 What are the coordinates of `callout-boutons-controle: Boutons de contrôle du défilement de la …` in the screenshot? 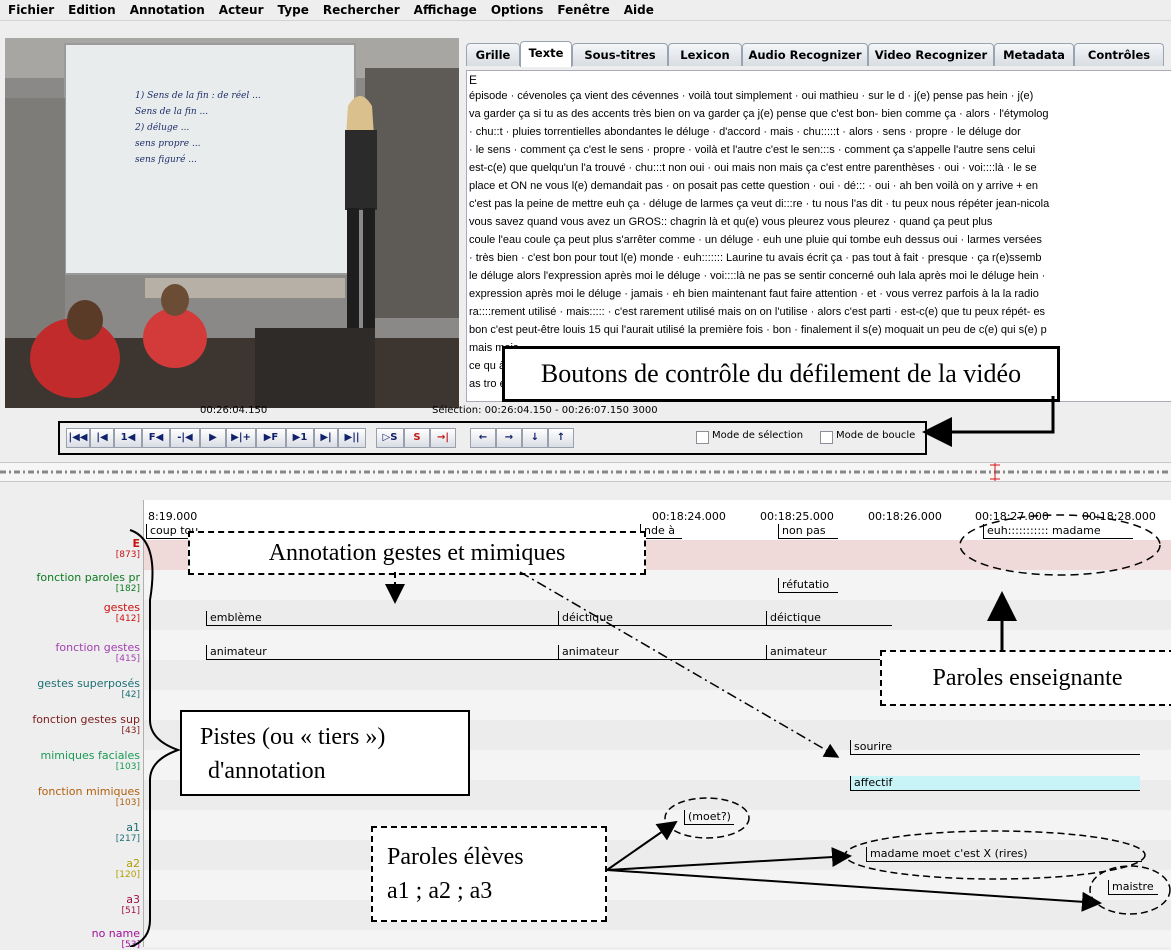 It's located at (781, 374).